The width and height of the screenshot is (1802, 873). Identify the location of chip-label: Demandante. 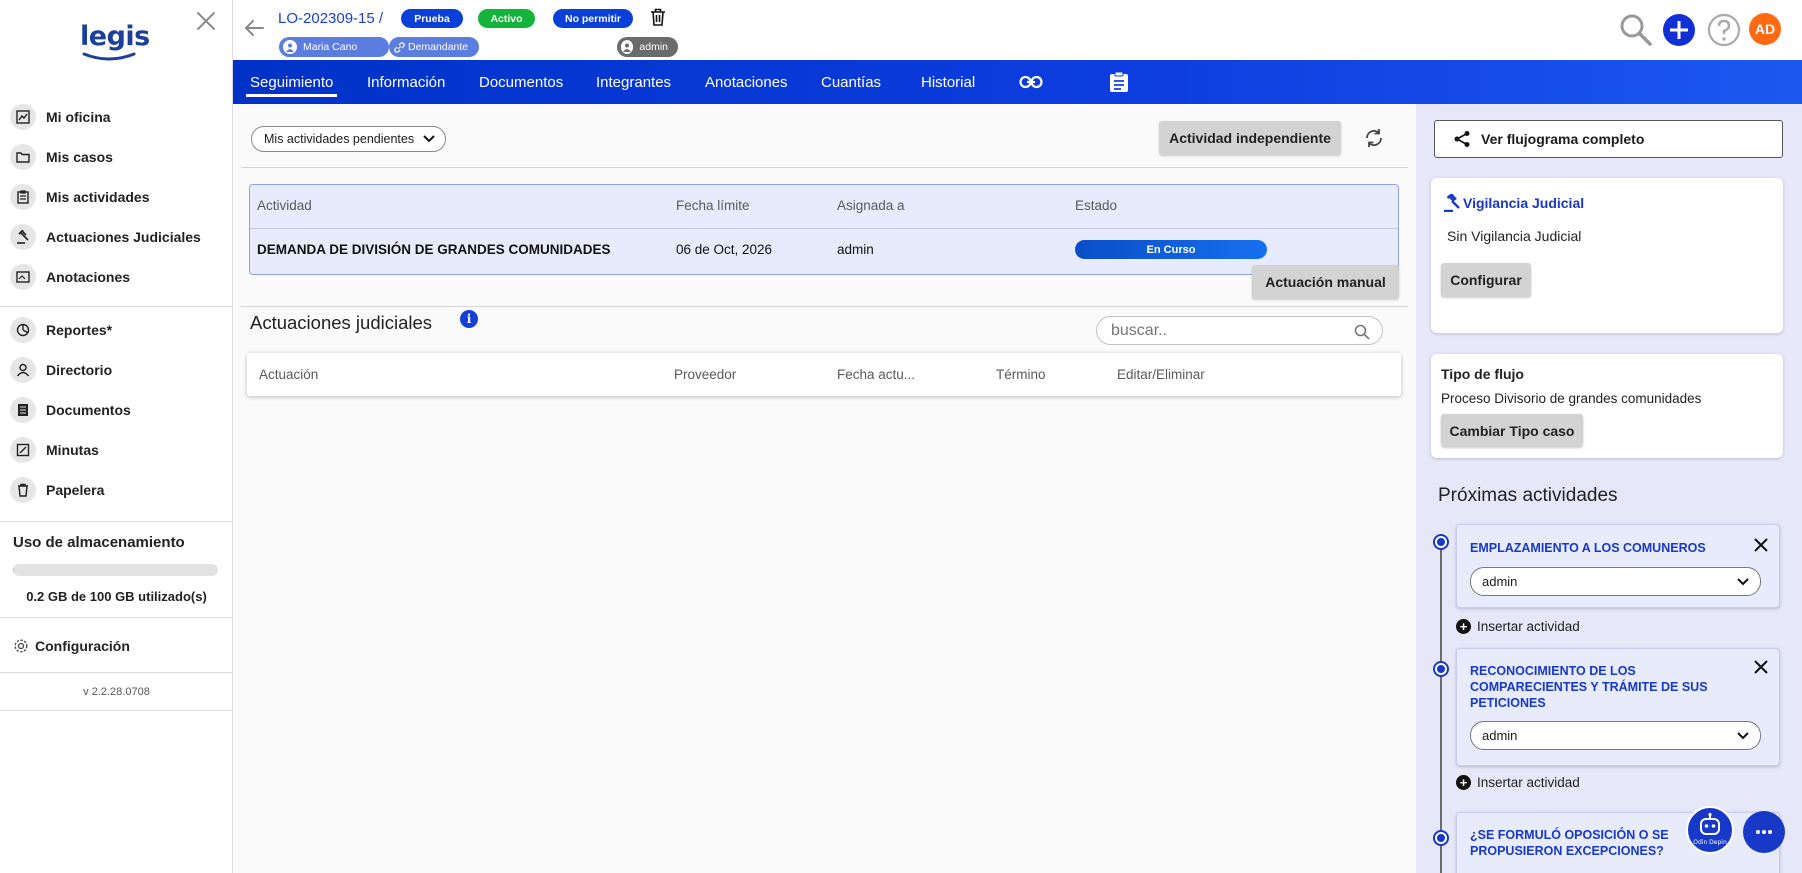
(438, 47).